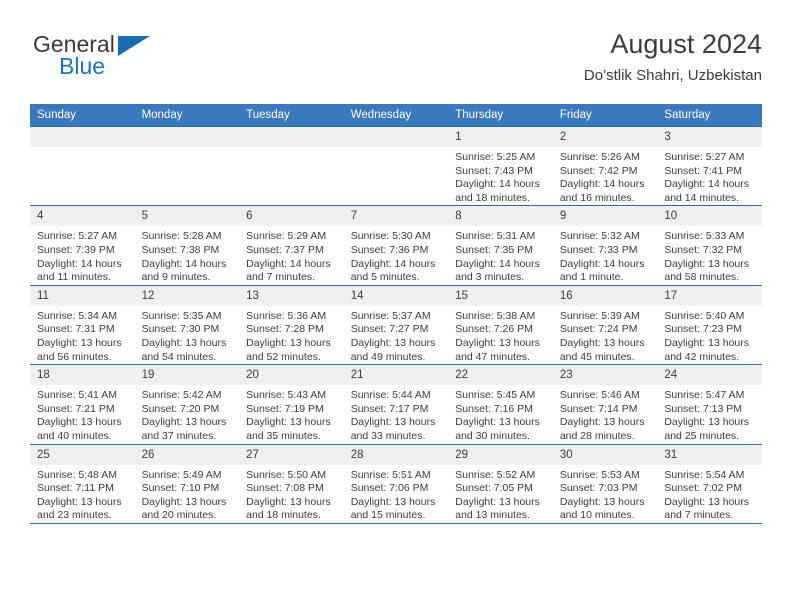  I want to click on day-number: 14, so click(396, 295).